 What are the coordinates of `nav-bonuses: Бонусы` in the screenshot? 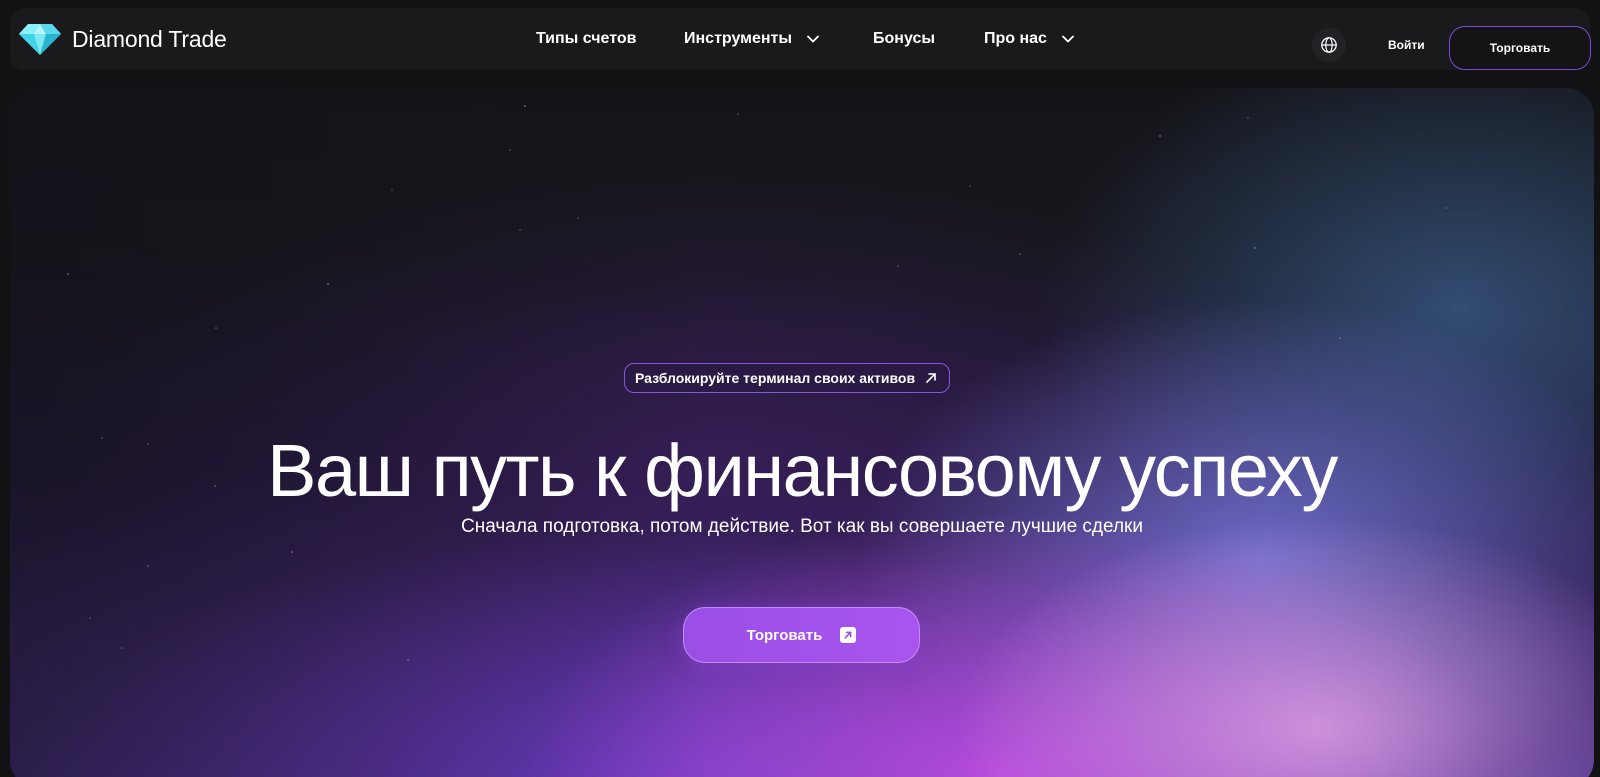 It's located at (904, 39).